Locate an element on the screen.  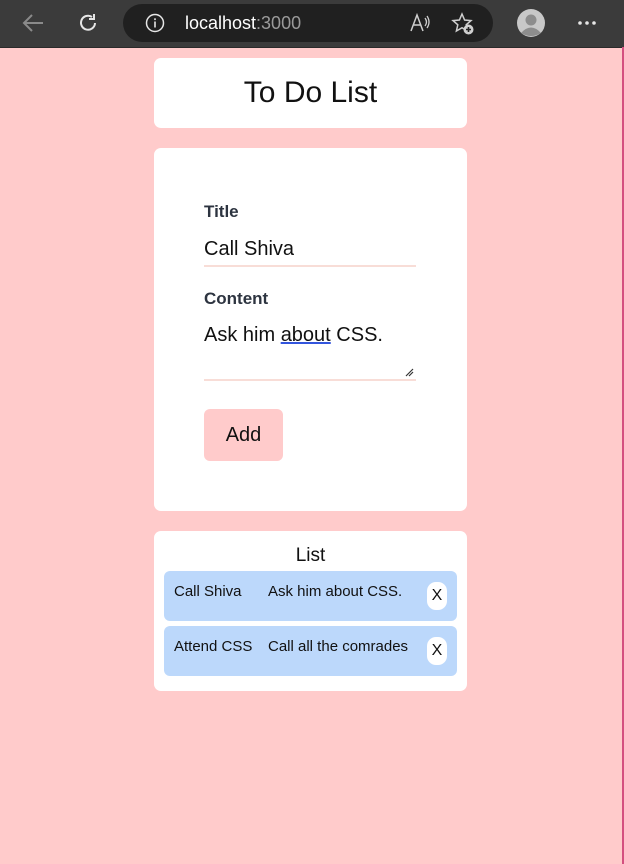
url-port: :3000 is located at coordinates (279, 23).